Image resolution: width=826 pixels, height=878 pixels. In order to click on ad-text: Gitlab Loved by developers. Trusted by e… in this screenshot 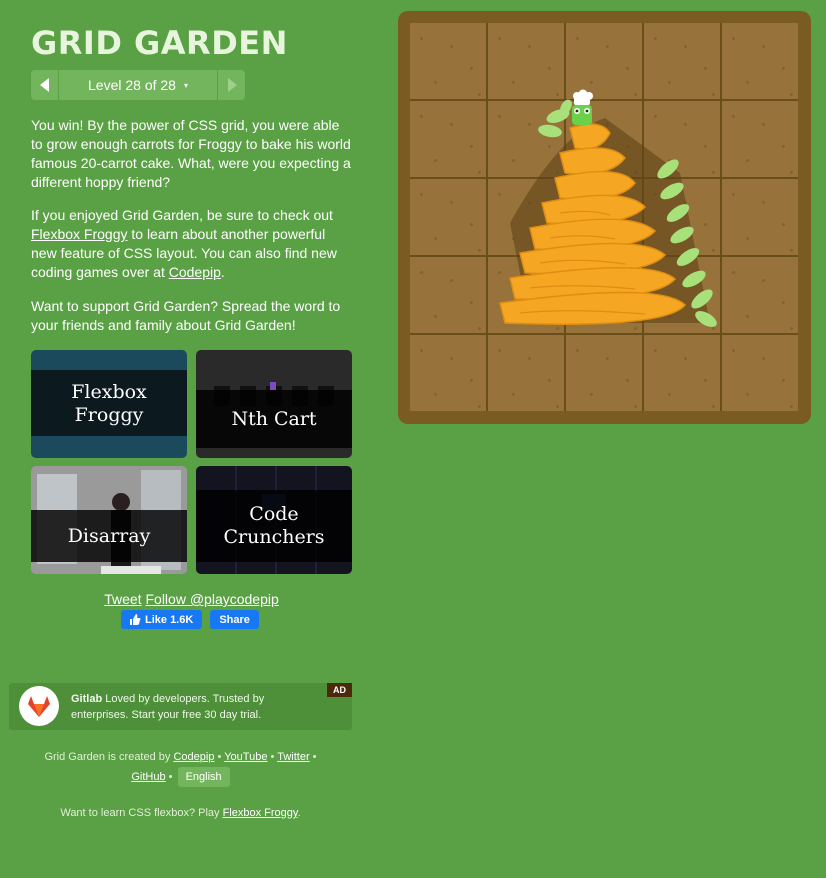, I will do `click(196, 707)`.